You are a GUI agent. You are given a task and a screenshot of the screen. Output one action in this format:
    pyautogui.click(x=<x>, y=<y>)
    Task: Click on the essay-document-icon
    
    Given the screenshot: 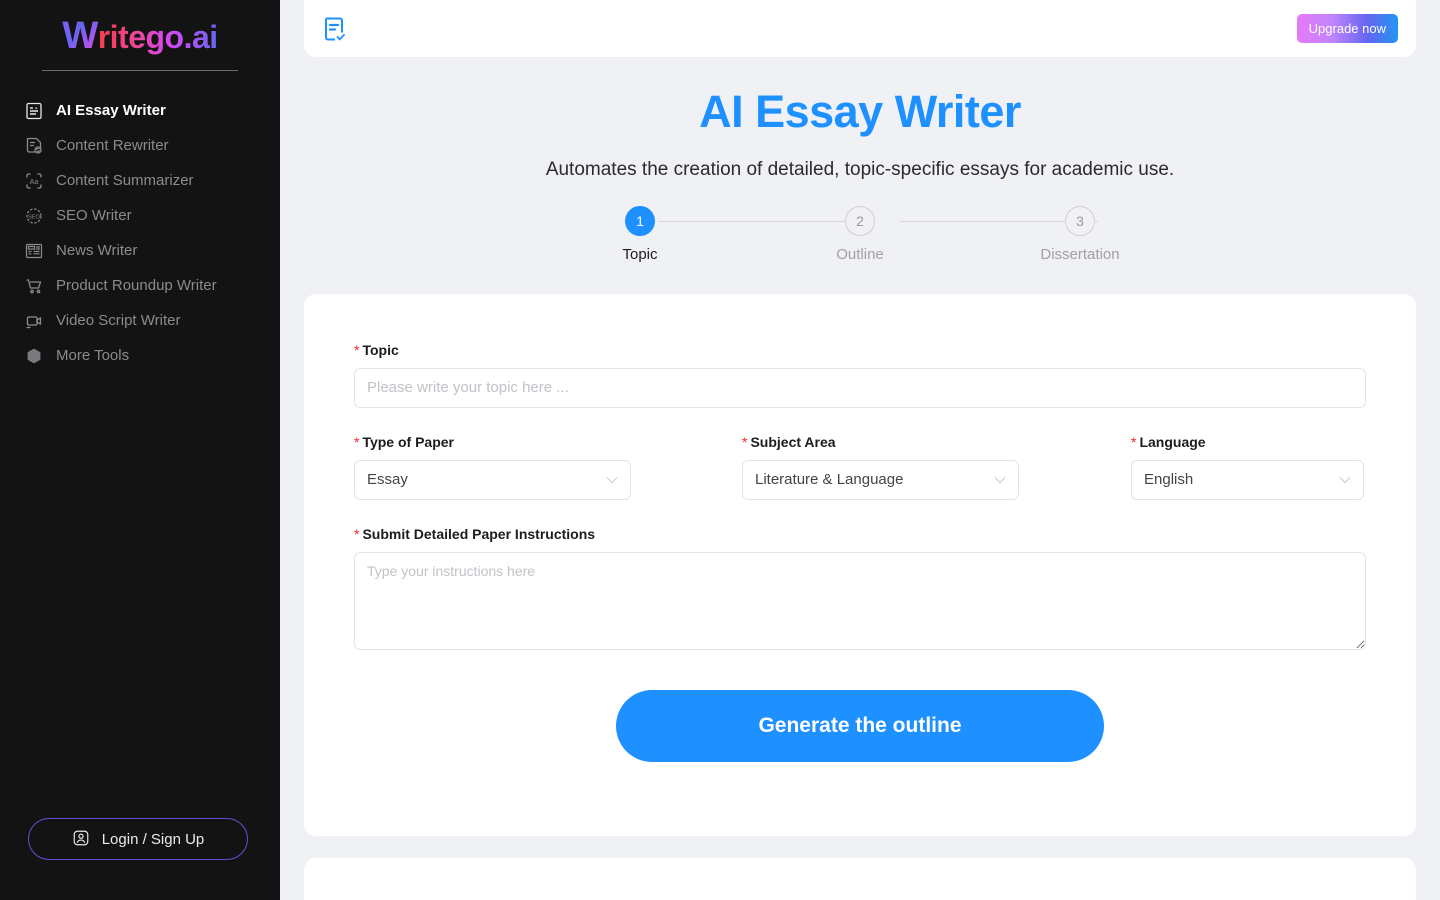 What is the action you would take?
    pyautogui.click(x=34, y=111)
    